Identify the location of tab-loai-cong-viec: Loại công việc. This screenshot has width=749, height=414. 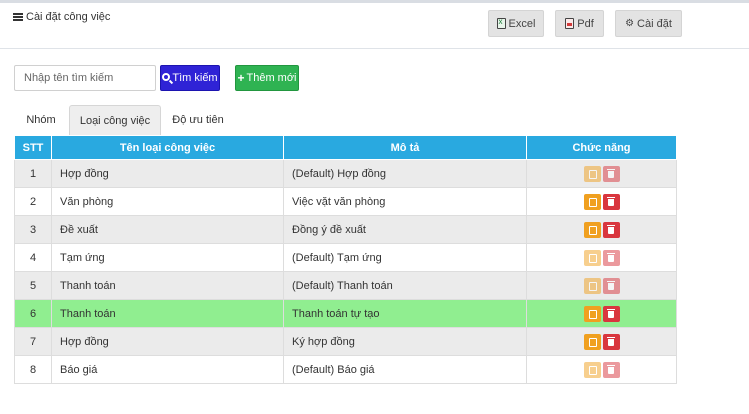
(115, 120).